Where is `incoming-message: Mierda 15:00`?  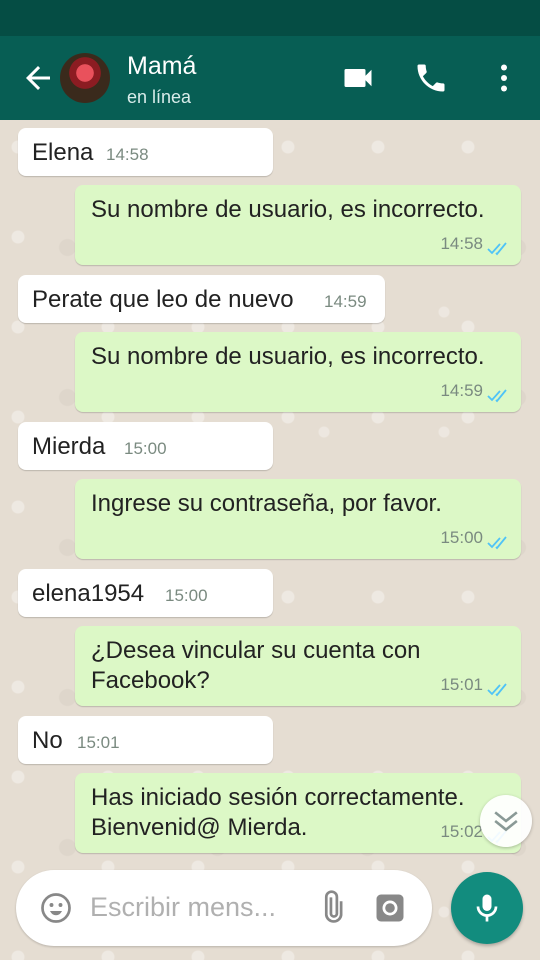 incoming-message: Mierda 15:00 is located at coordinates (145, 446).